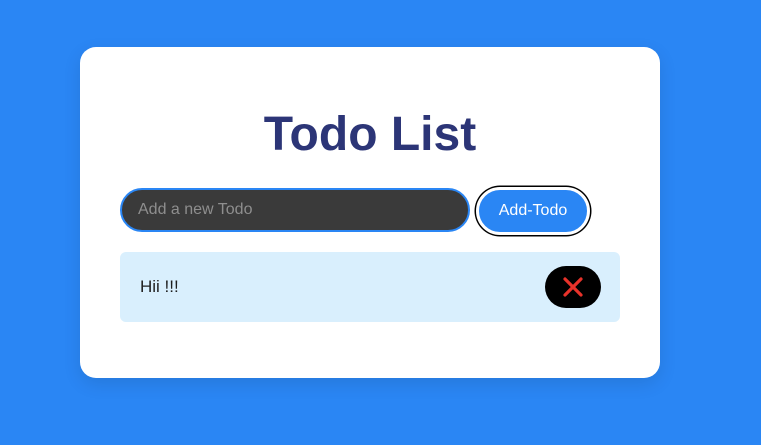 The height and width of the screenshot is (445, 761). I want to click on todo-text: Hii !!!, so click(159, 286).